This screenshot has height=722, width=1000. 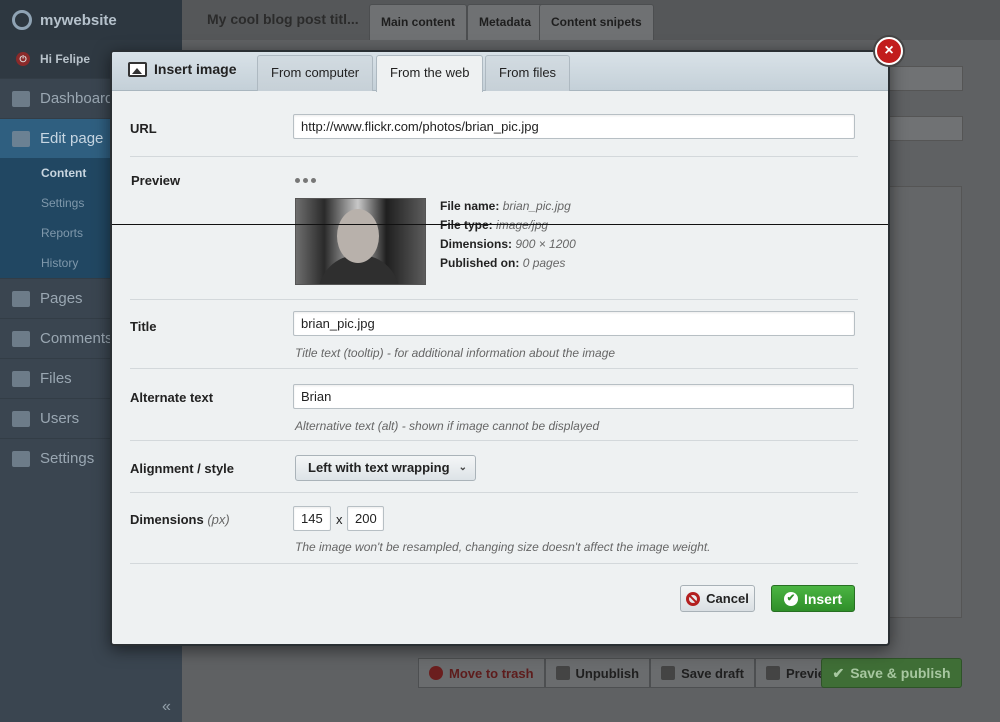 I want to click on guide-line, so click(x=500, y=224).